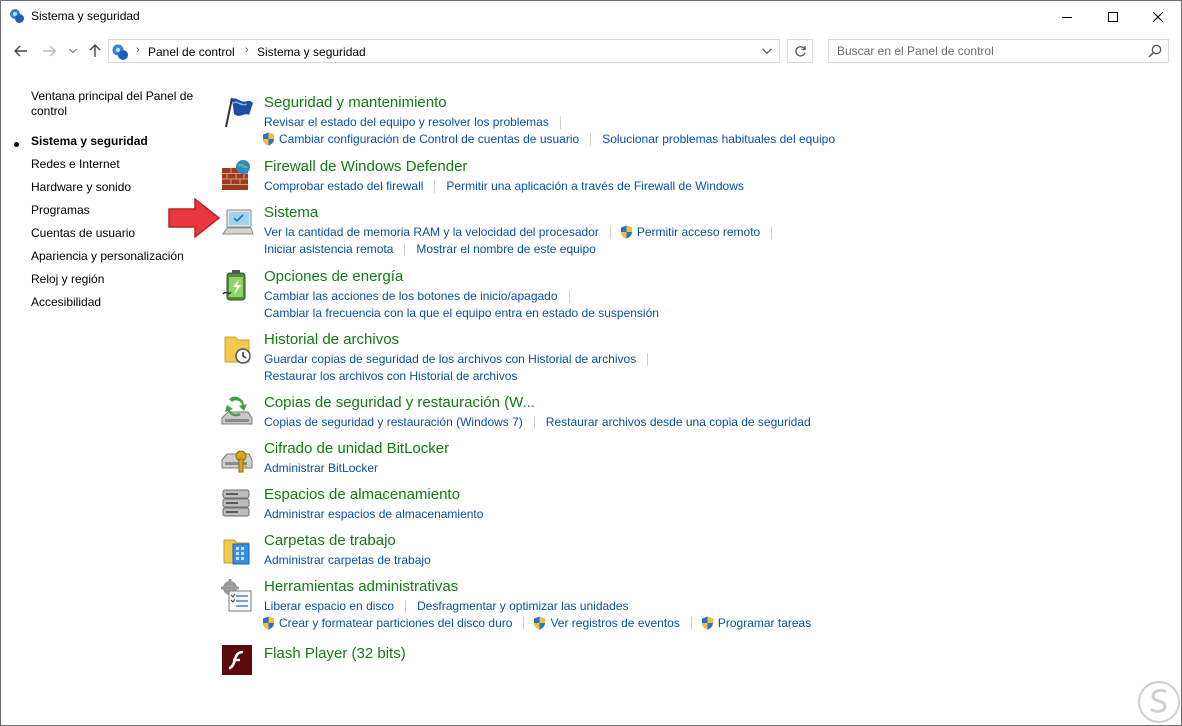 This screenshot has width=1182, height=726. I want to click on link-liberar-espacio: Liberar espacio en disco, so click(329, 606).